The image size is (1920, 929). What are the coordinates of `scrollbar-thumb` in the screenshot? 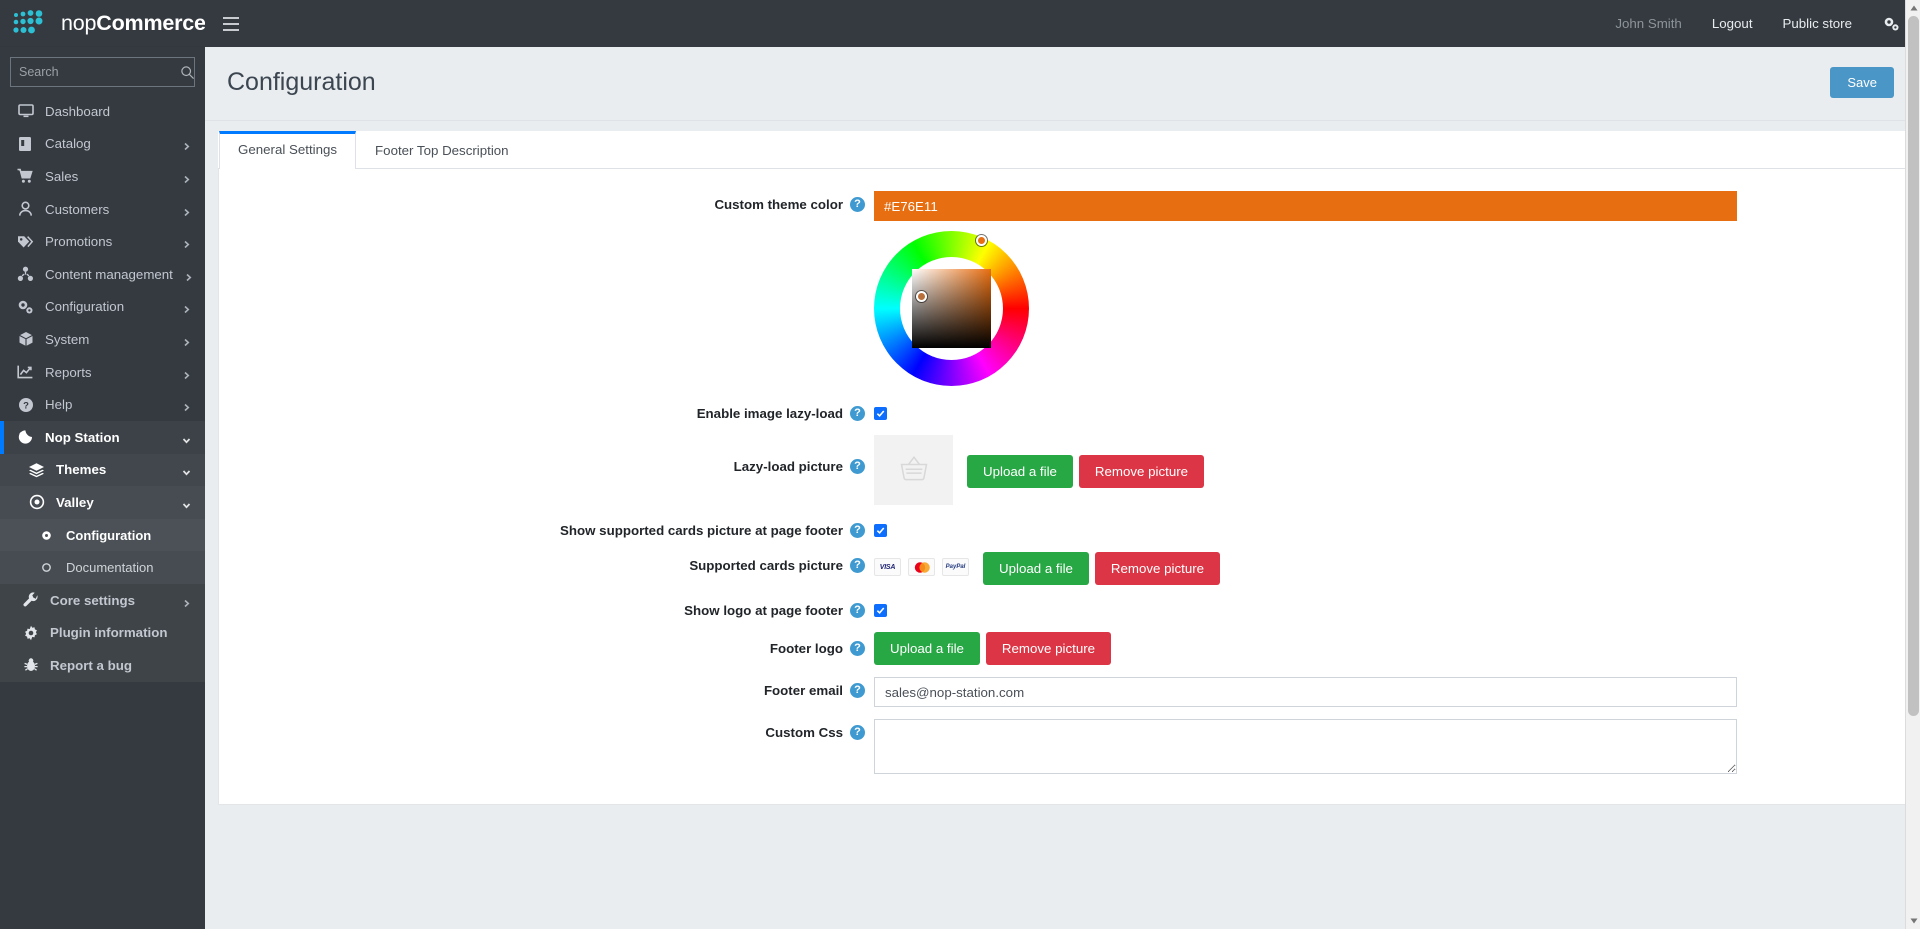 It's located at (1913, 366).